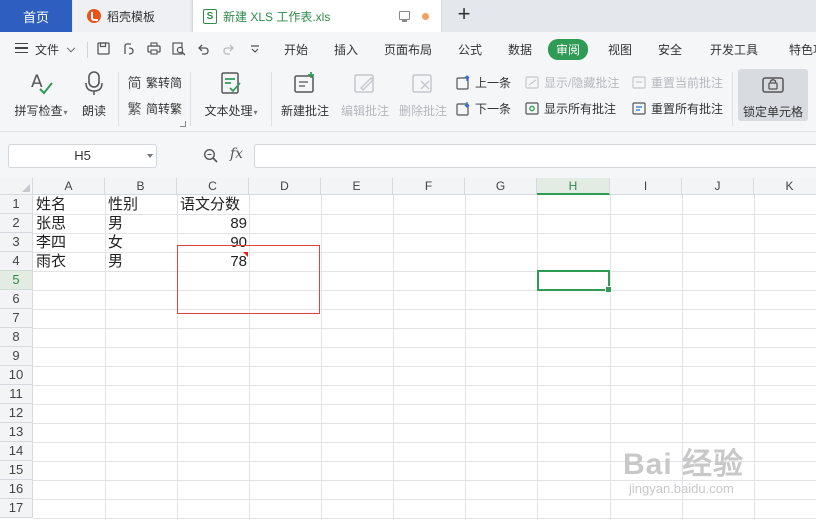  I want to click on simp-to-trad-button: 繁 简转繁, so click(155, 108).